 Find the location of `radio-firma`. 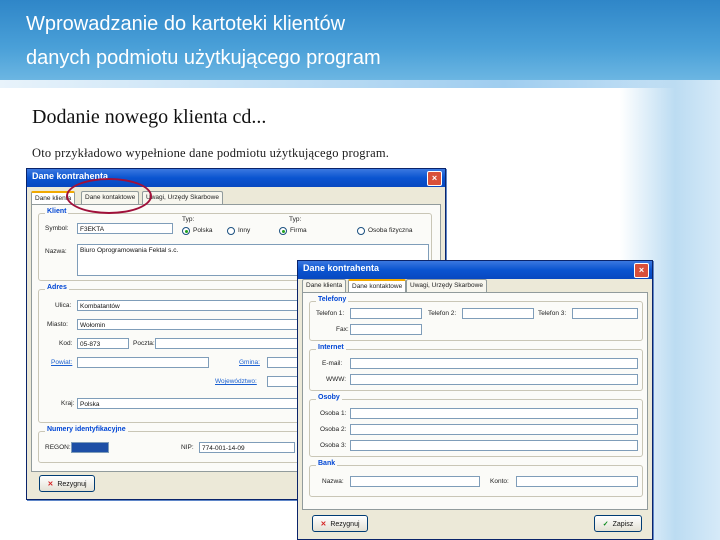

radio-firma is located at coordinates (283, 231).